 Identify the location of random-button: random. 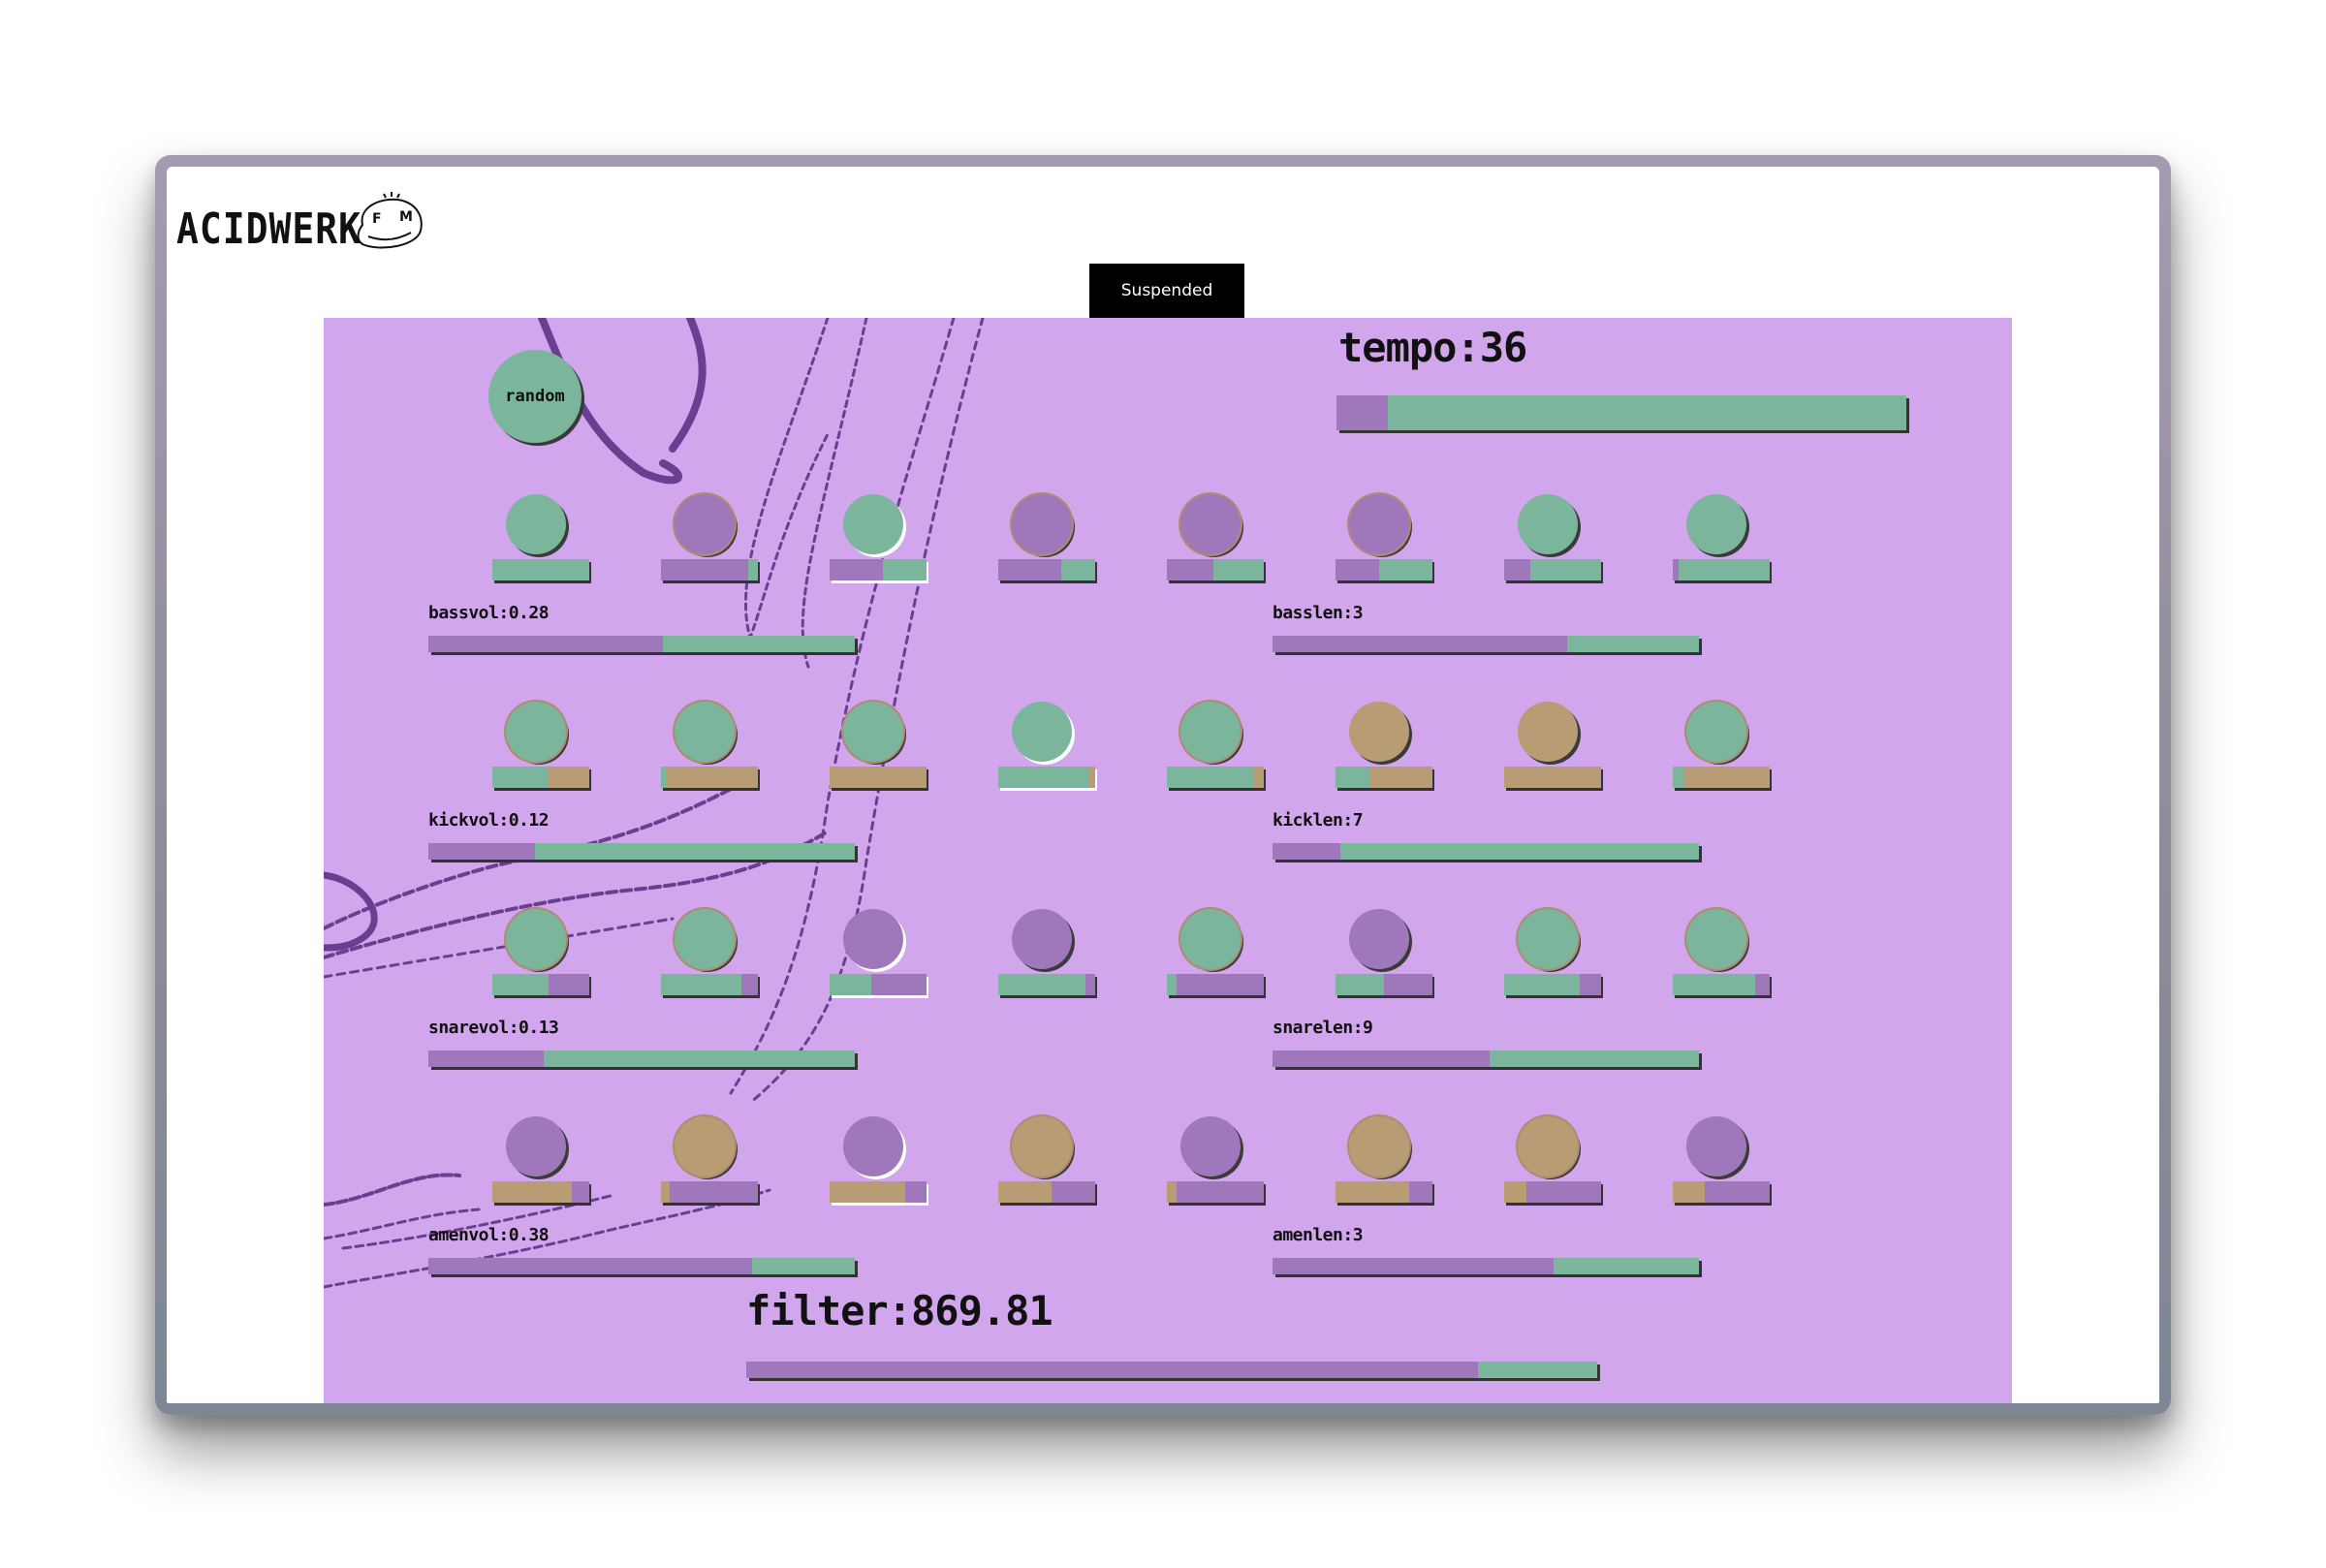
(535, 397).